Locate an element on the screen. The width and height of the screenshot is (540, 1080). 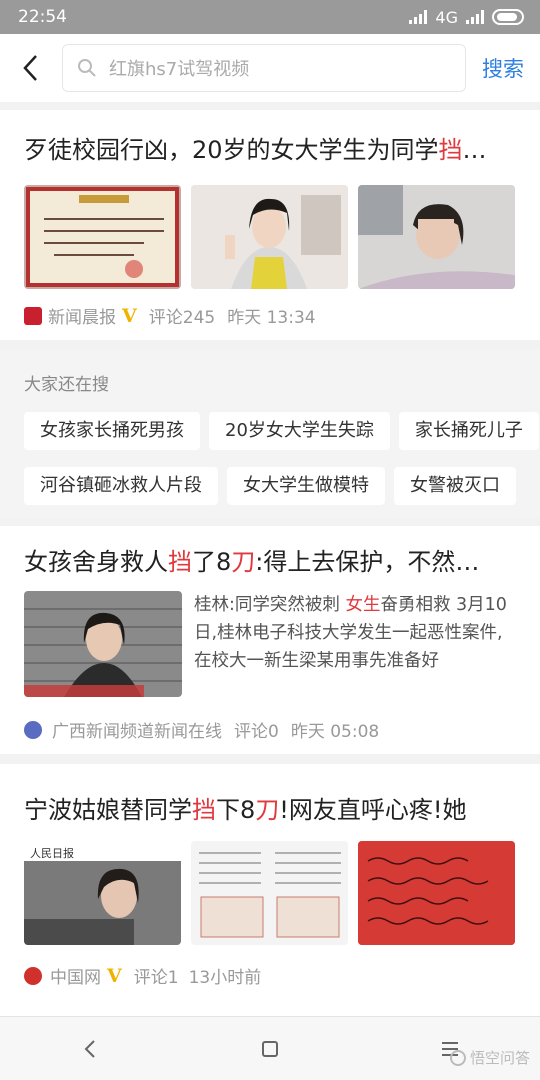
search-input: 红旗hs7试驾视频 is located at coordinates (264, 68).